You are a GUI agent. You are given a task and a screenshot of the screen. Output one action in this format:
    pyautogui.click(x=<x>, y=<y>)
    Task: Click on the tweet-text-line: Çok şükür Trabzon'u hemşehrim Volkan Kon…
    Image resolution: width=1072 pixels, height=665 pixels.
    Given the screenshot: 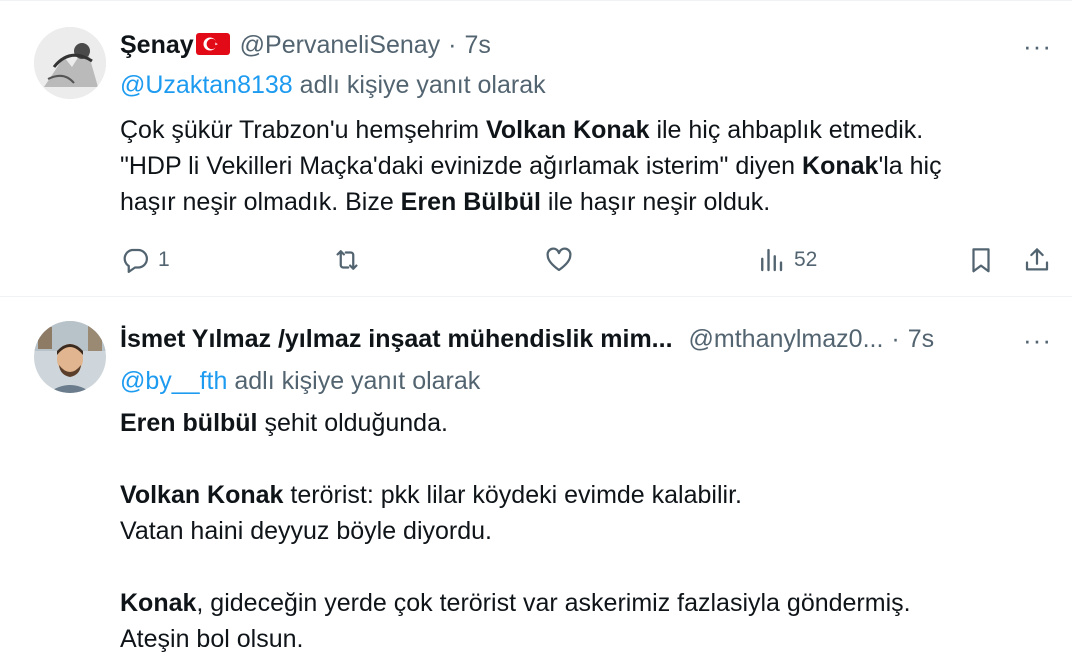 What is the action you would take?
    pyautogui.click(x=531, y=130)
    